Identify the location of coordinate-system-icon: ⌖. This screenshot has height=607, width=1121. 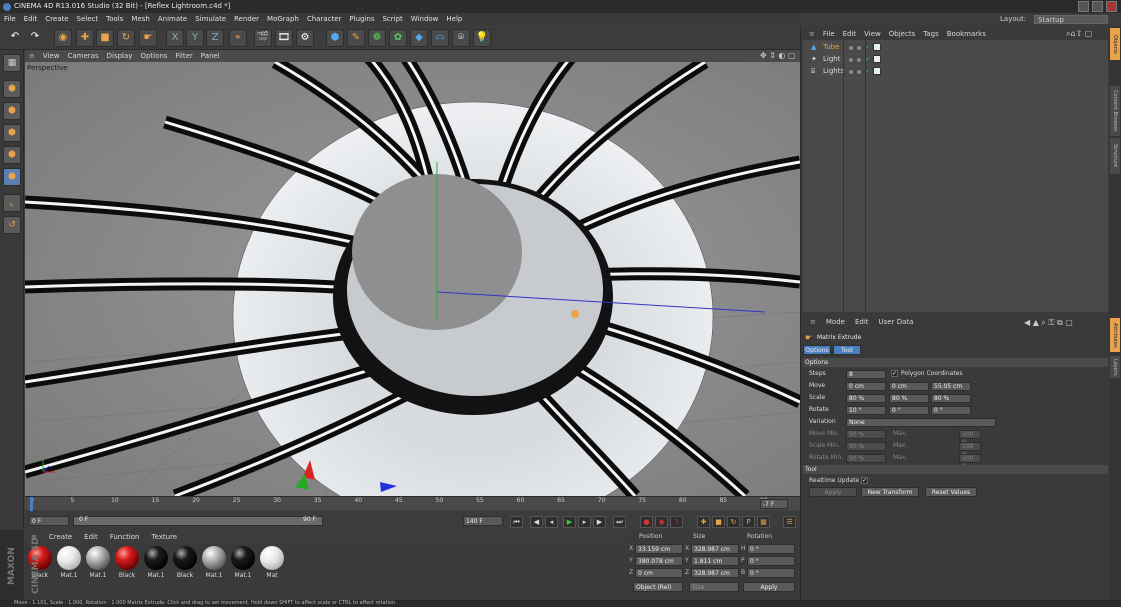
(238, 38).